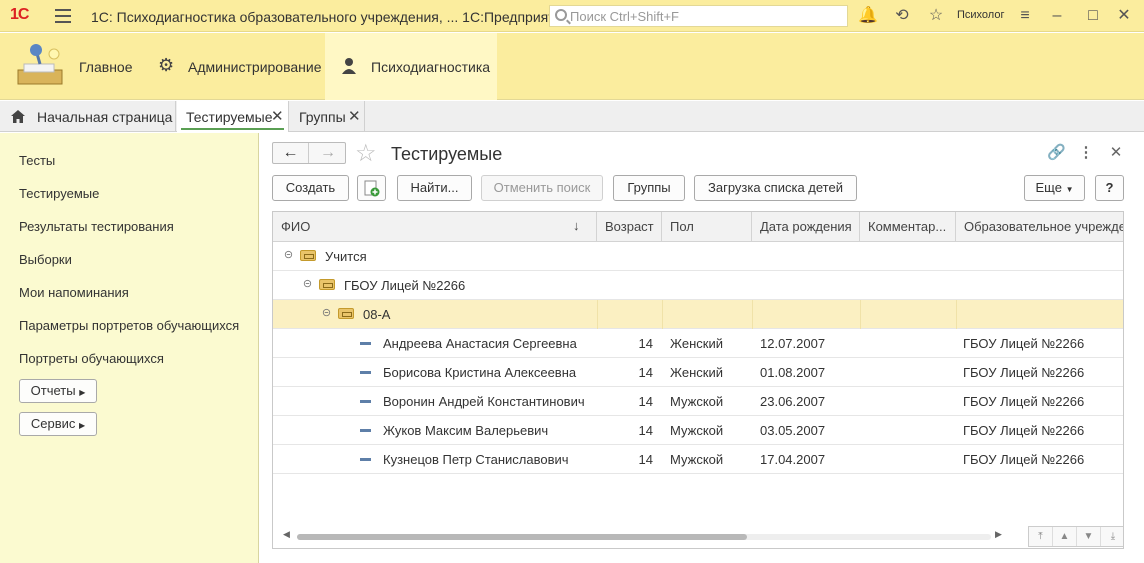 The image size is (1144, 563). I want to click on create-copy-button, so click(371, 188).